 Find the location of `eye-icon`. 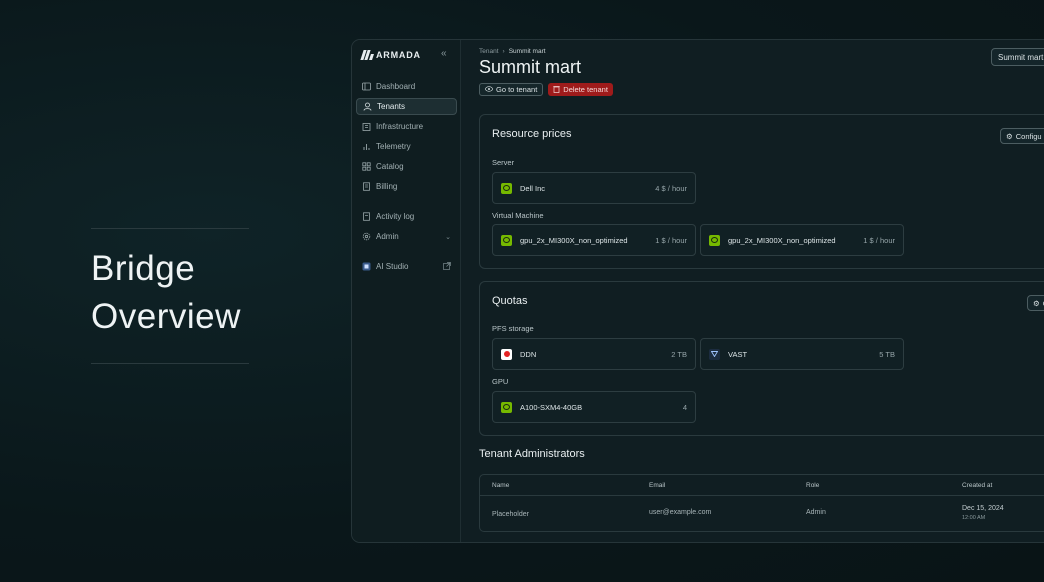

eye-icon is located at coordinates (489, 89).